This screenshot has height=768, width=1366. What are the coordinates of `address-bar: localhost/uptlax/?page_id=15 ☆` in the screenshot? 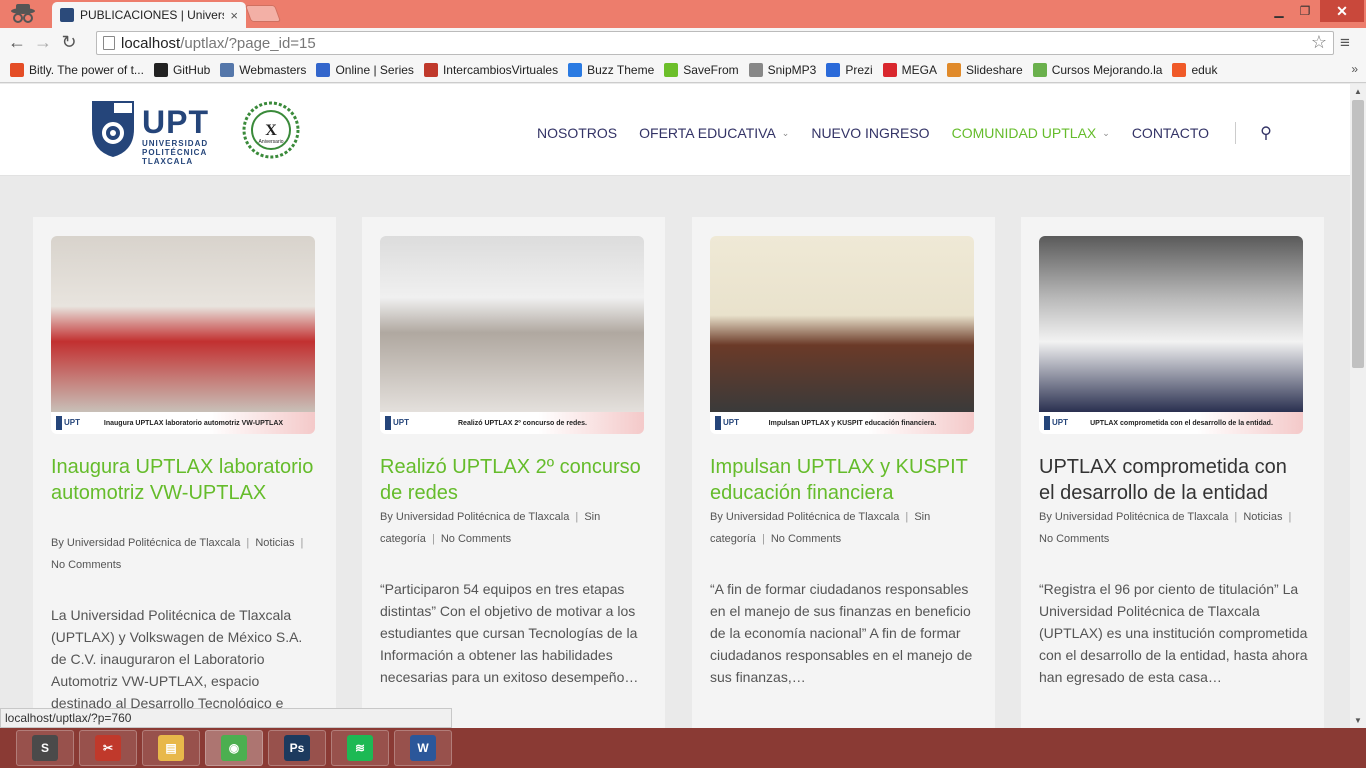 It's located at (715, 43).